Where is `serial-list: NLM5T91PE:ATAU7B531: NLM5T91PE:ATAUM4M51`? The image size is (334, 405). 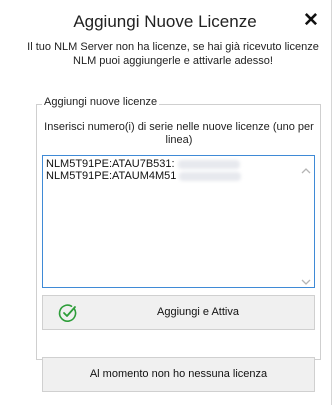
serial-list: NLM5T91PE:ATAU7B531: NLM5T91PE:ATAUM4M51 is located at coordinates (144, 170).